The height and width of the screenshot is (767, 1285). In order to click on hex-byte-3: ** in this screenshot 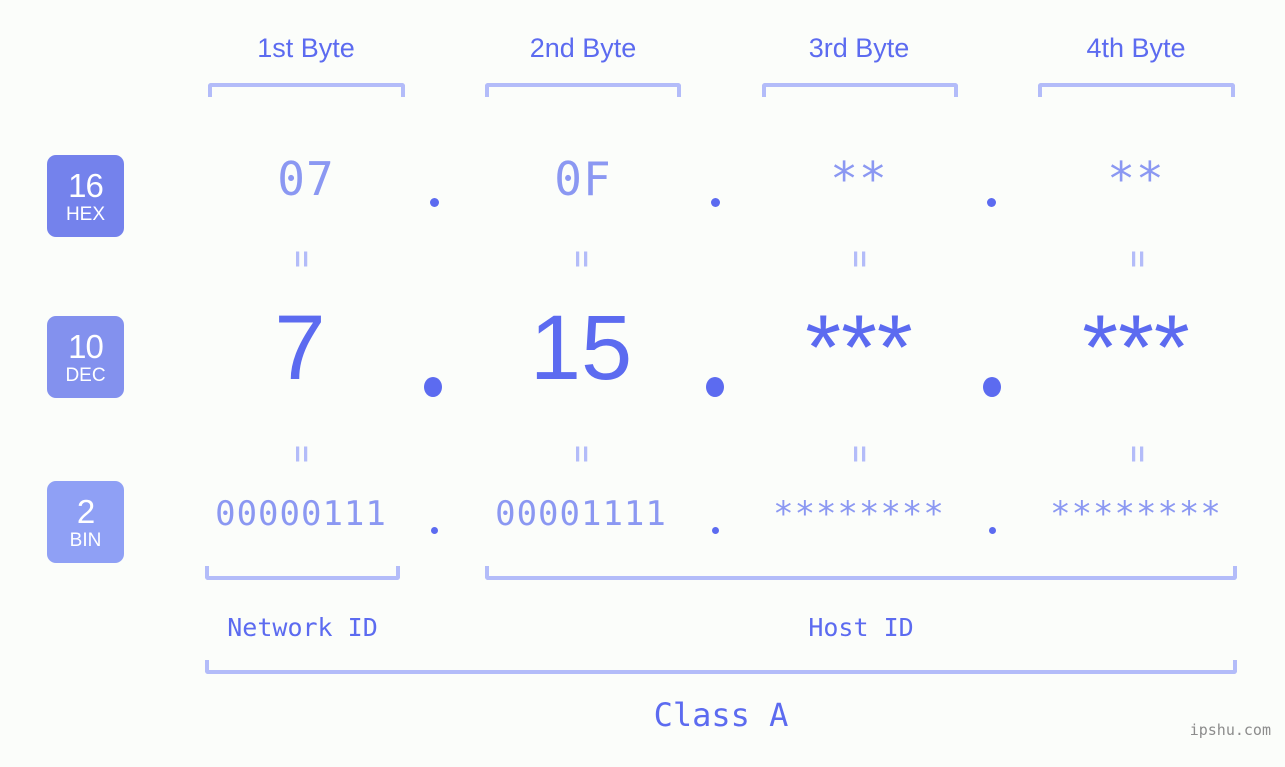, I will do `click(859, 179)`.